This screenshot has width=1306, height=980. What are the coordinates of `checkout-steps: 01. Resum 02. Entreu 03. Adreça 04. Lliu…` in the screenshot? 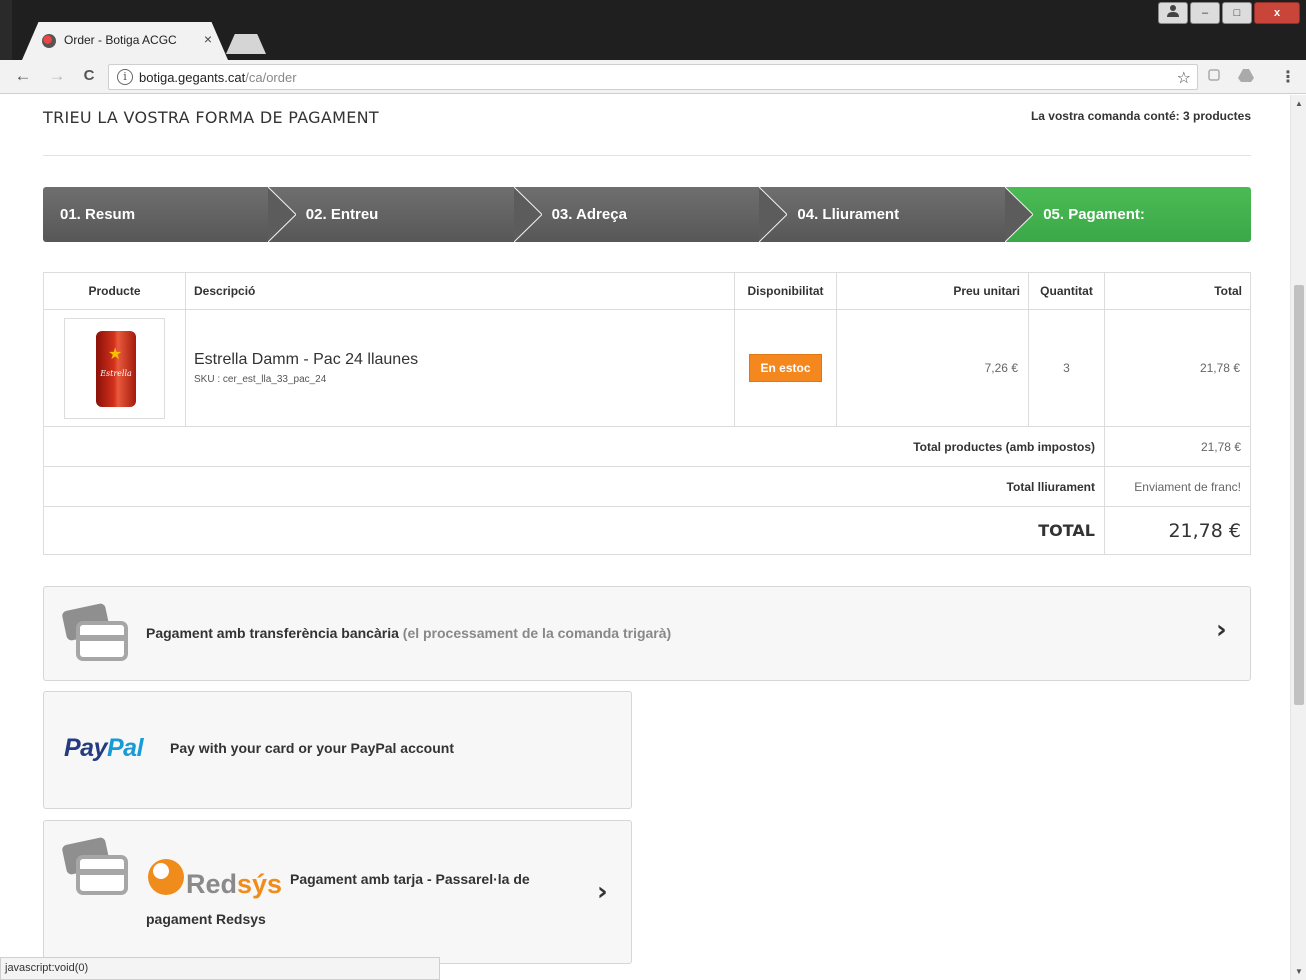 It's located at (647, 214).